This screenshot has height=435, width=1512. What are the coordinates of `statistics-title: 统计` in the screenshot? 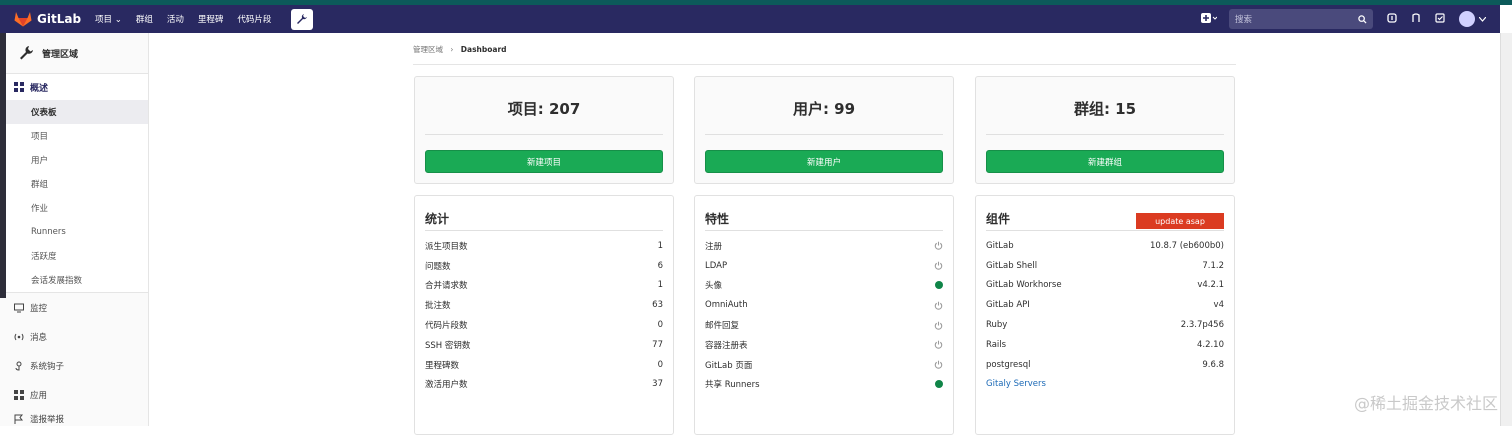 It's located at (437, 219).